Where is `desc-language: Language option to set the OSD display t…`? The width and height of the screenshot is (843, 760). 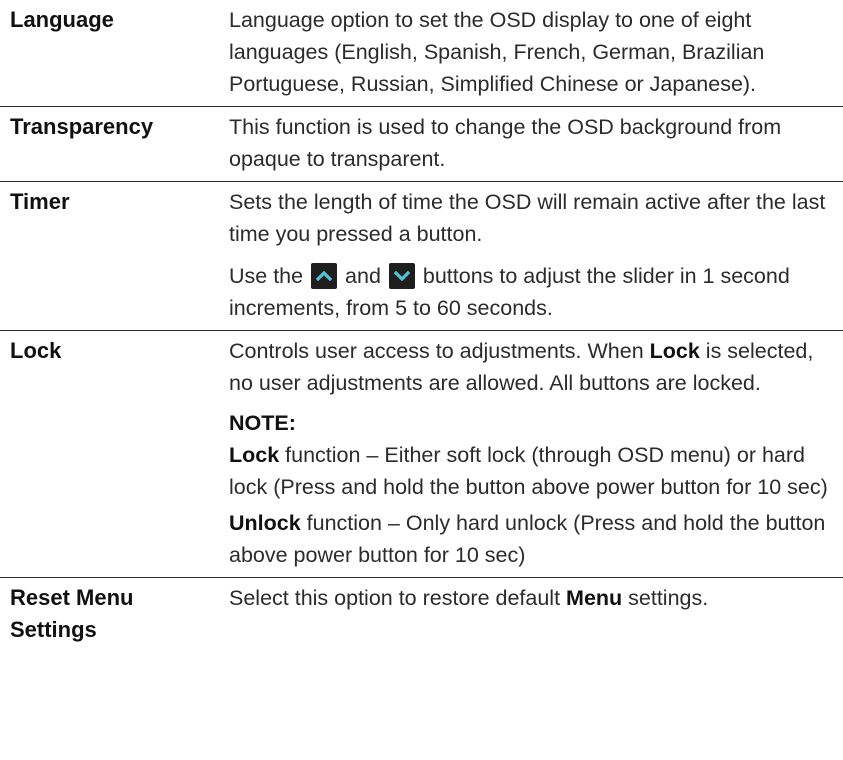
desc-language: Language option to set the OSD display t… is located at coordinates (515, 52).